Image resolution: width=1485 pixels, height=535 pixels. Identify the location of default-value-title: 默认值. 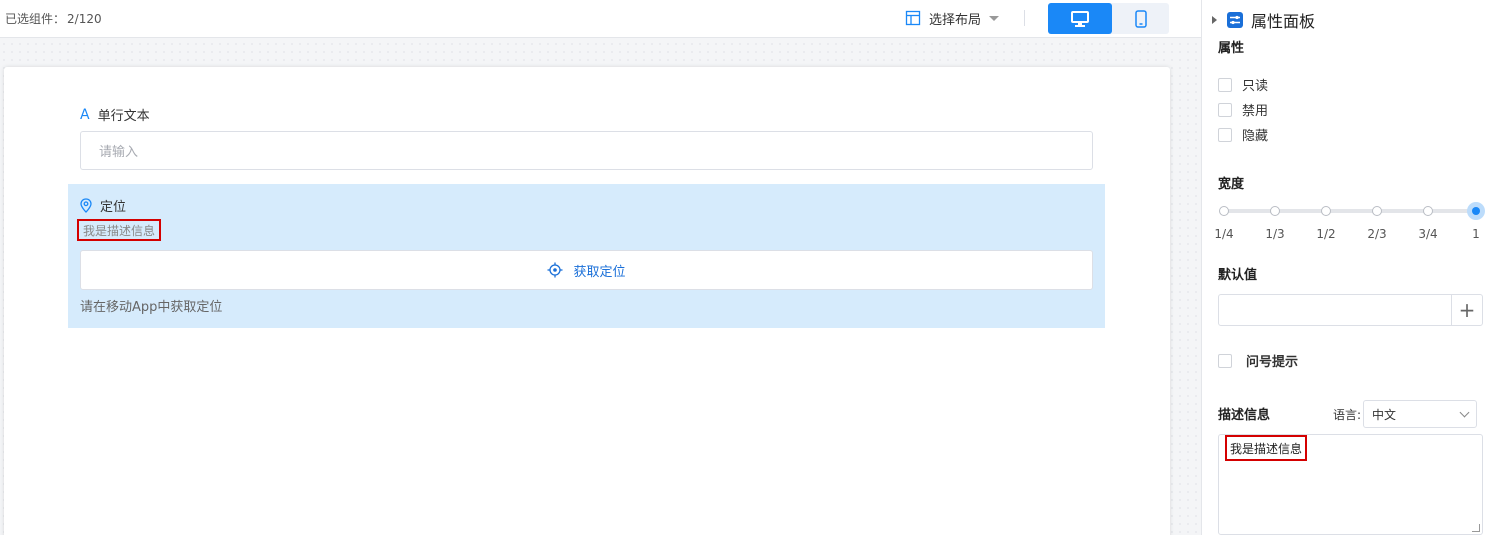
(1238, 275).